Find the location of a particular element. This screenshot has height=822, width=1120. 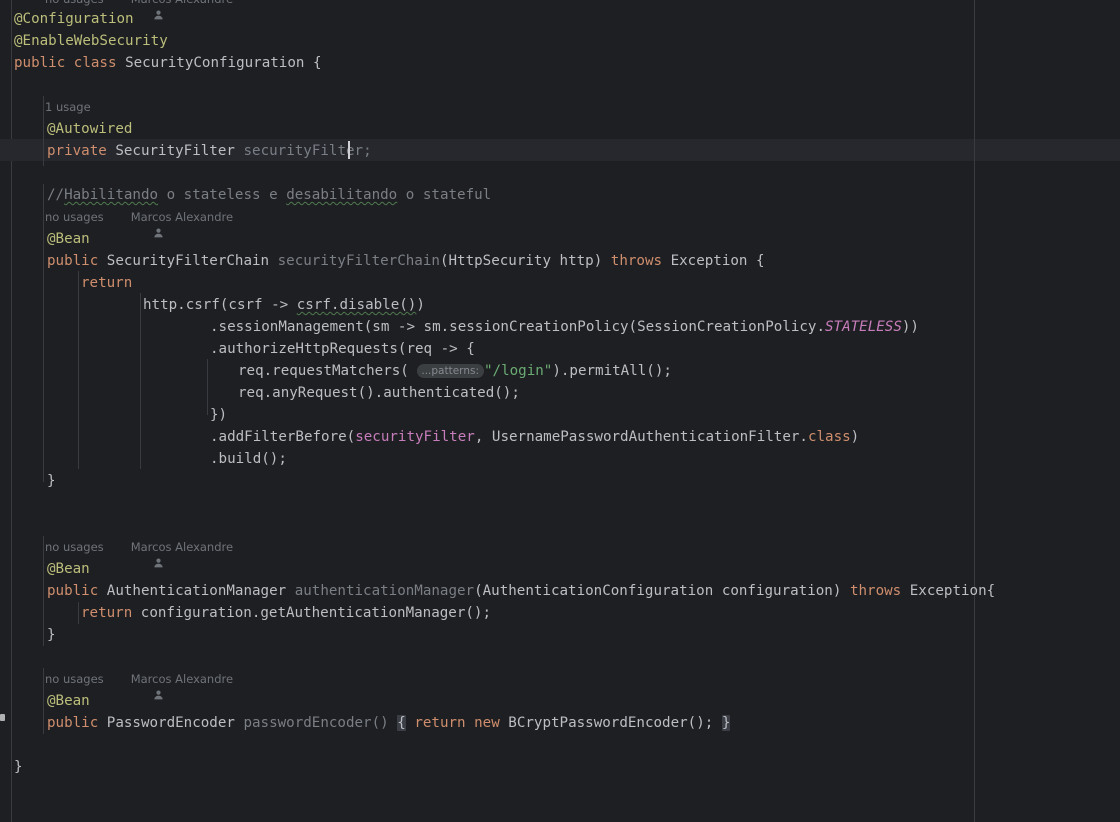

typo-desabilitando: desabilitando is located at coordinates (342, 195).